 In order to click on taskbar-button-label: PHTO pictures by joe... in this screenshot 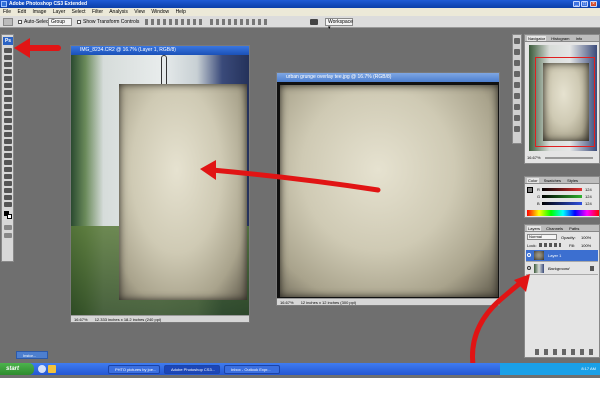, I will do `click(136, 369)`.